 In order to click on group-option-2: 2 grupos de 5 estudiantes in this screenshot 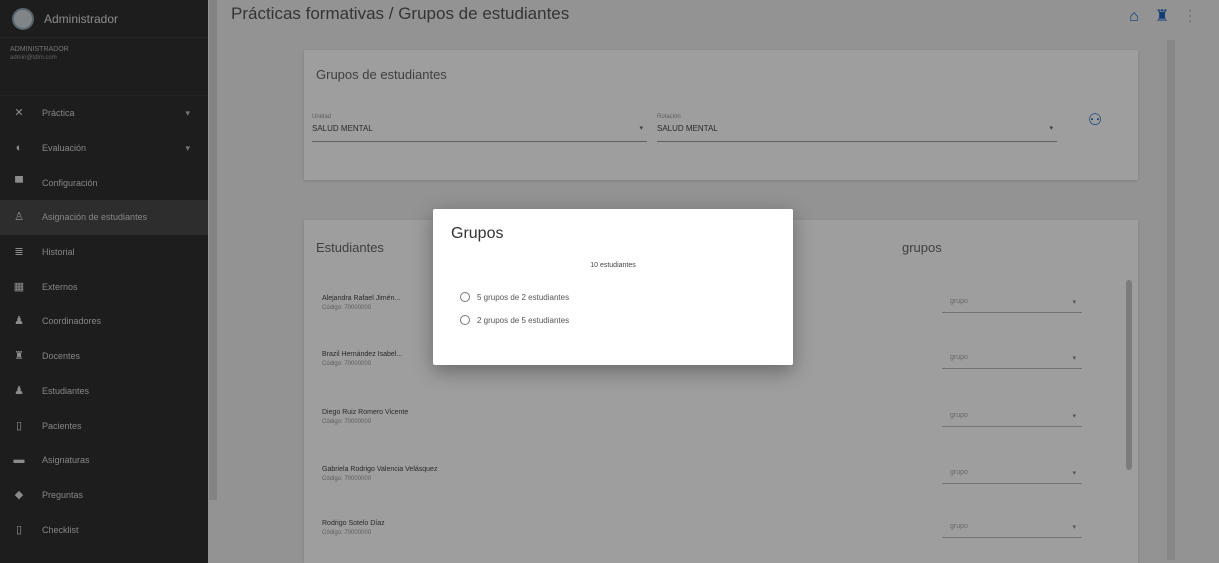, I will do `click(514, 320)`.